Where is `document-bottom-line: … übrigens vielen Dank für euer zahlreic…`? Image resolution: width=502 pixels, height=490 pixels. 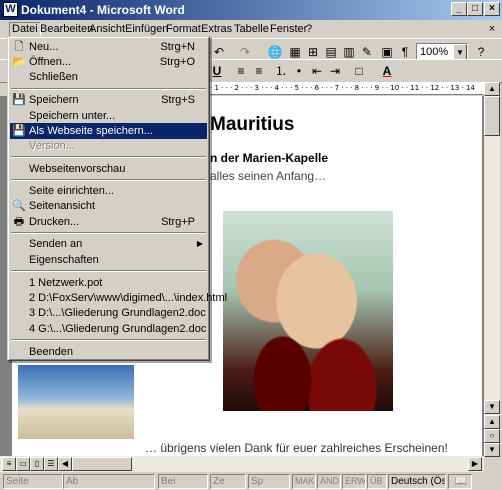 document-bottom-line: … übrigens vielen Dank für euer zahlreic… is located at coordinates (296, 448).